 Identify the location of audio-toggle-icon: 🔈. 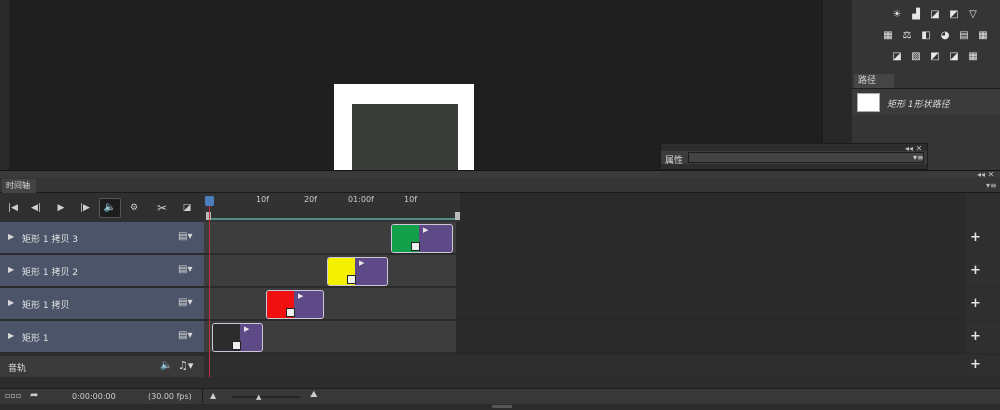
(110, 208).